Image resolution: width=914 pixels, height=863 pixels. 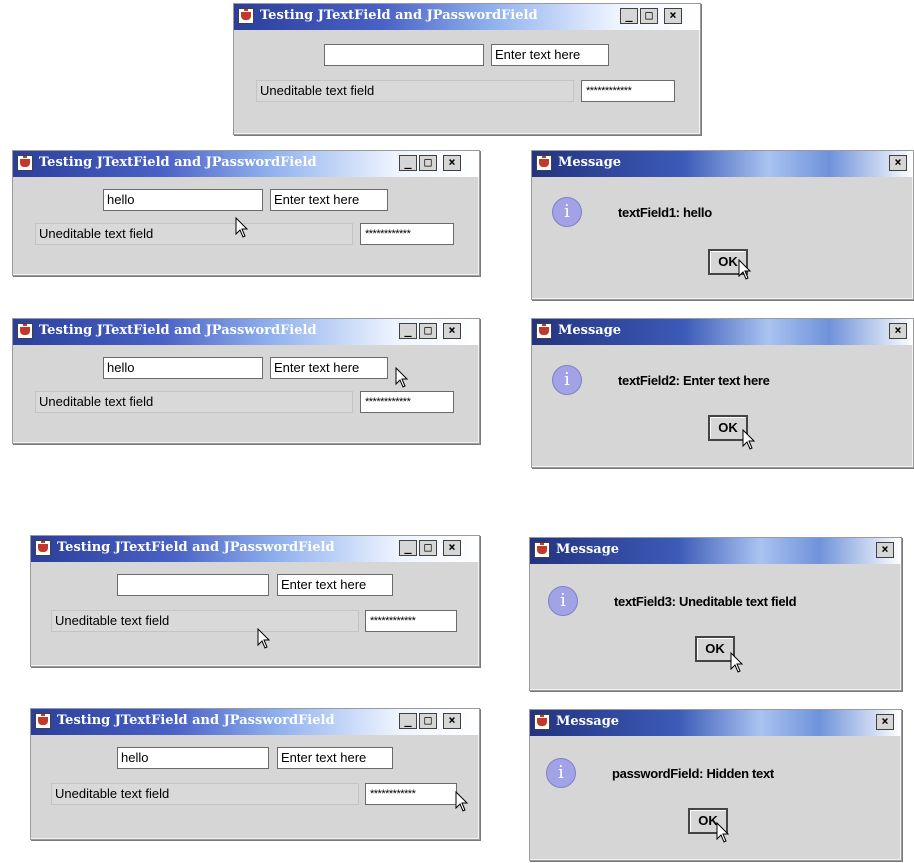 I want to click on message-dialog-1: Message × i textField1: hello OK, so click(x=722, y=225).